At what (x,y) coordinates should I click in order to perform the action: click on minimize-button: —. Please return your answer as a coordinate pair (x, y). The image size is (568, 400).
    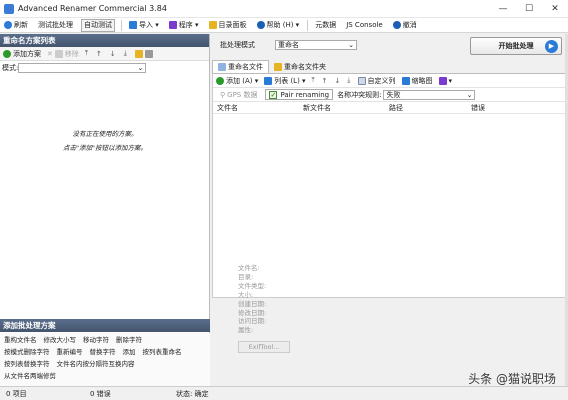
    Looking at the image, I should click on (503, 9).